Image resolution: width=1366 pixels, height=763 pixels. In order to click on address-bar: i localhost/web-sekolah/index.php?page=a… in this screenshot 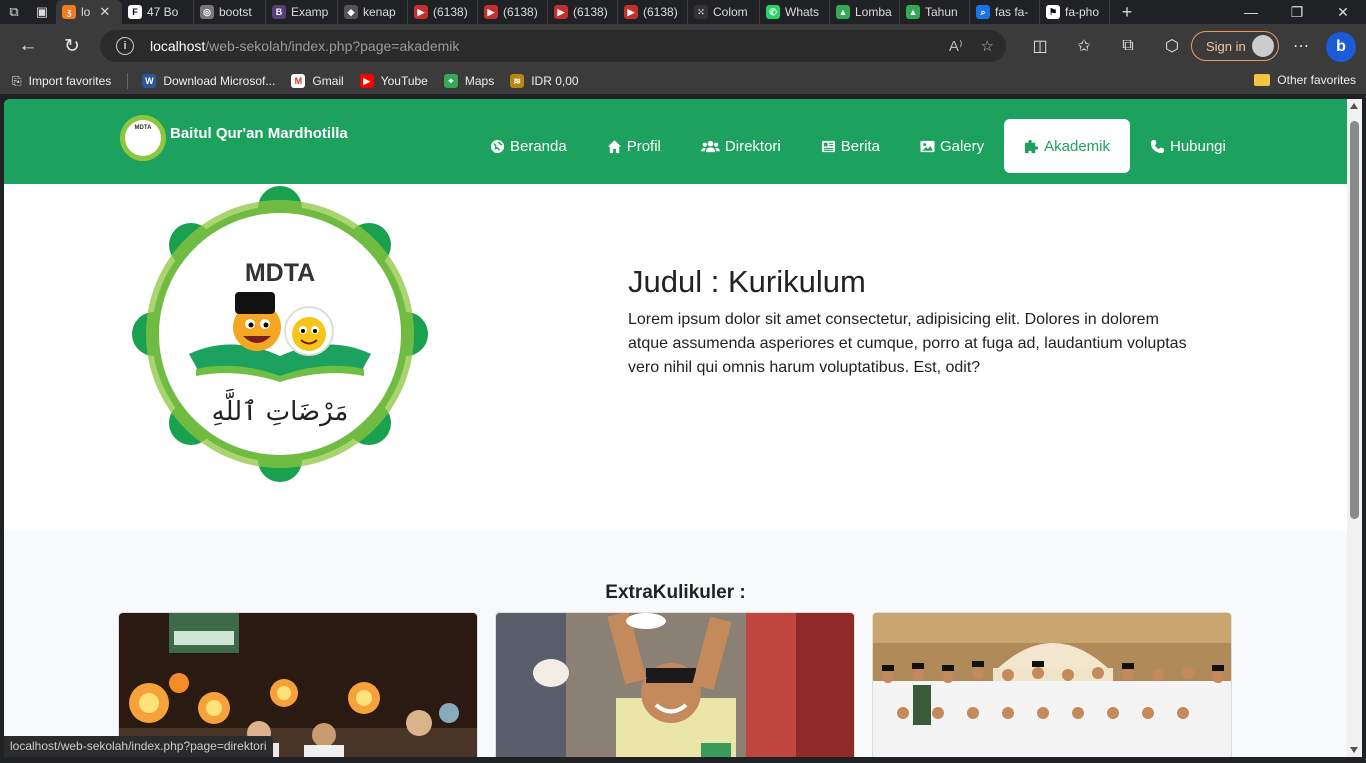, I will do `click(553, 46)`.